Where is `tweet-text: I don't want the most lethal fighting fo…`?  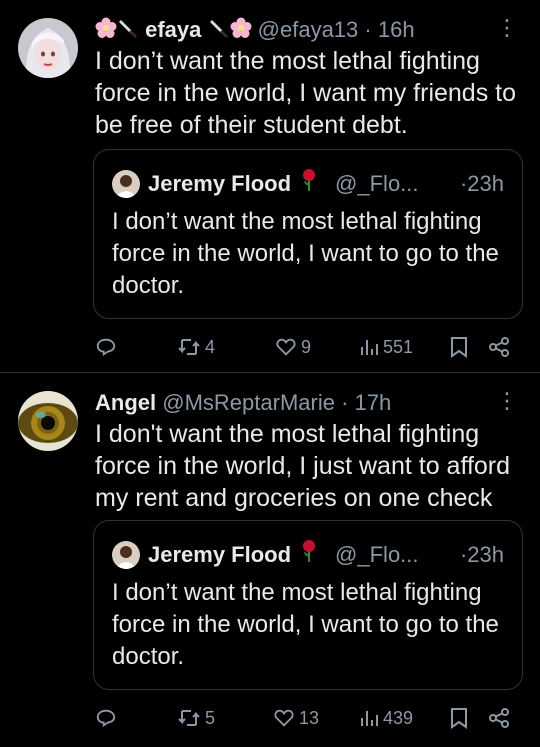
tweet-text: I don't want the most lethal fighting fo… is located at coordinates (303, 466).